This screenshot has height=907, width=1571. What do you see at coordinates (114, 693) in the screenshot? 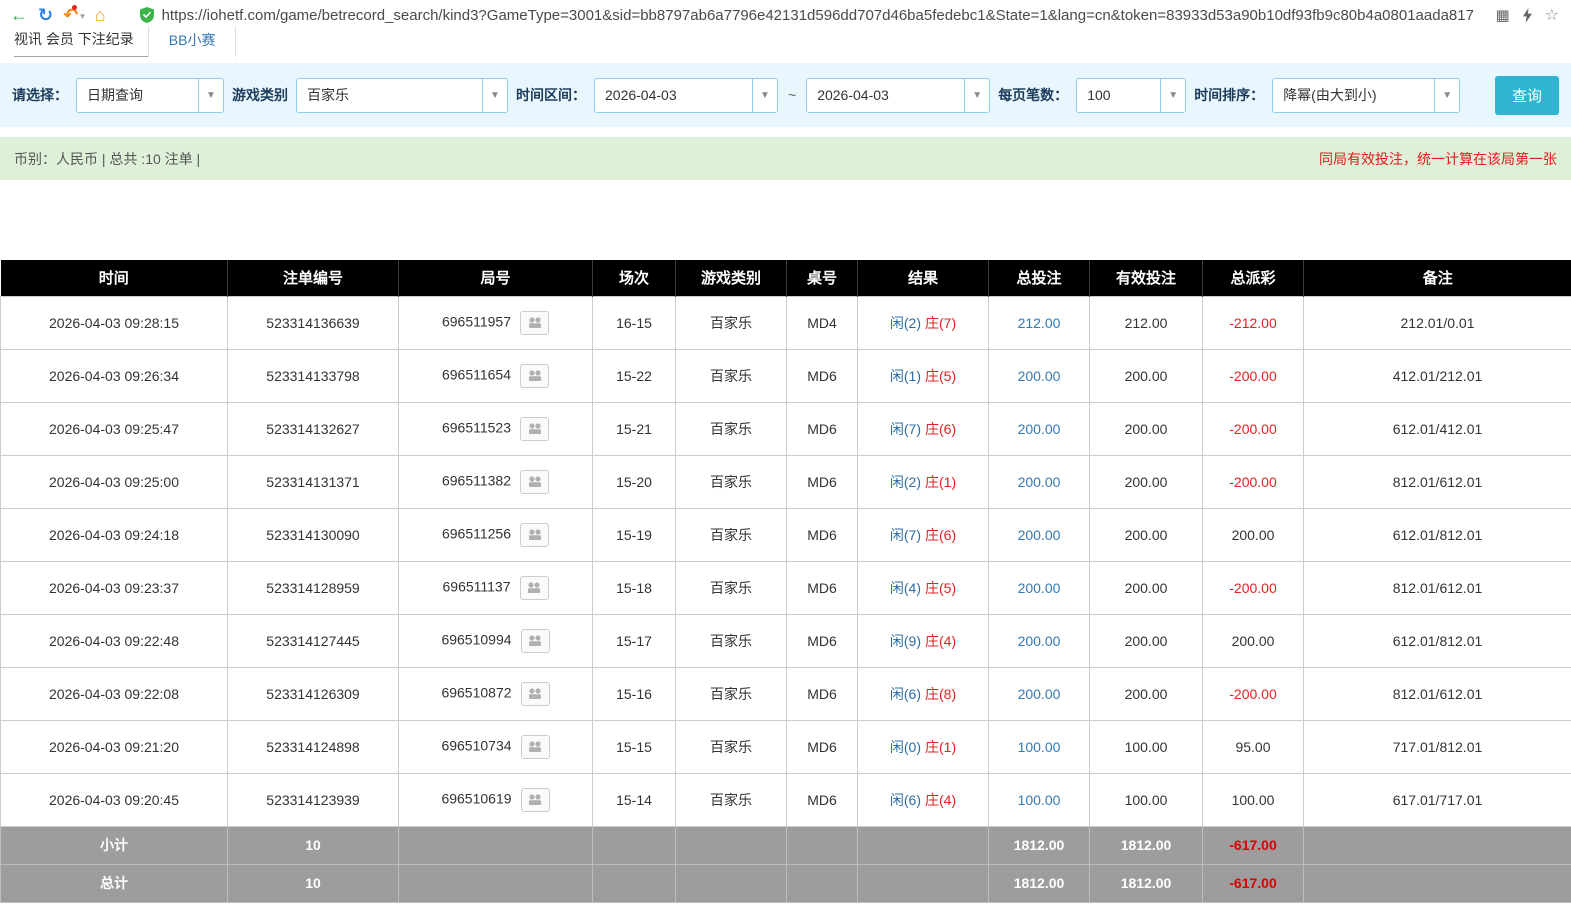
I see `cell-time: 2026-04-03 09:22:08` at bounding box center [114, 693].